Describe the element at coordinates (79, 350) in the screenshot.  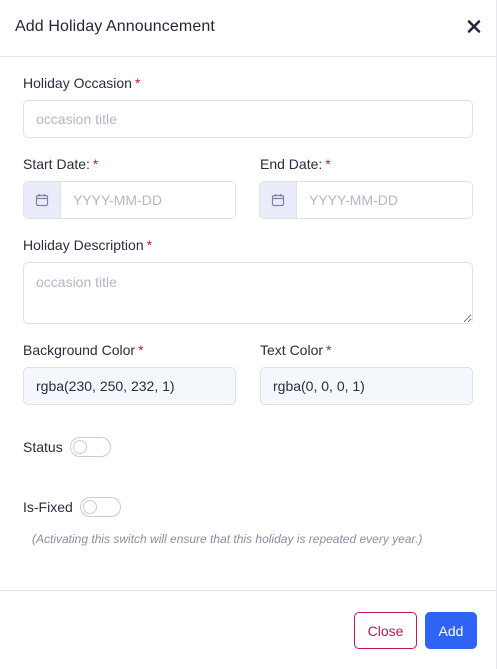
I see `background-color-label-text: Background Color` at that location.